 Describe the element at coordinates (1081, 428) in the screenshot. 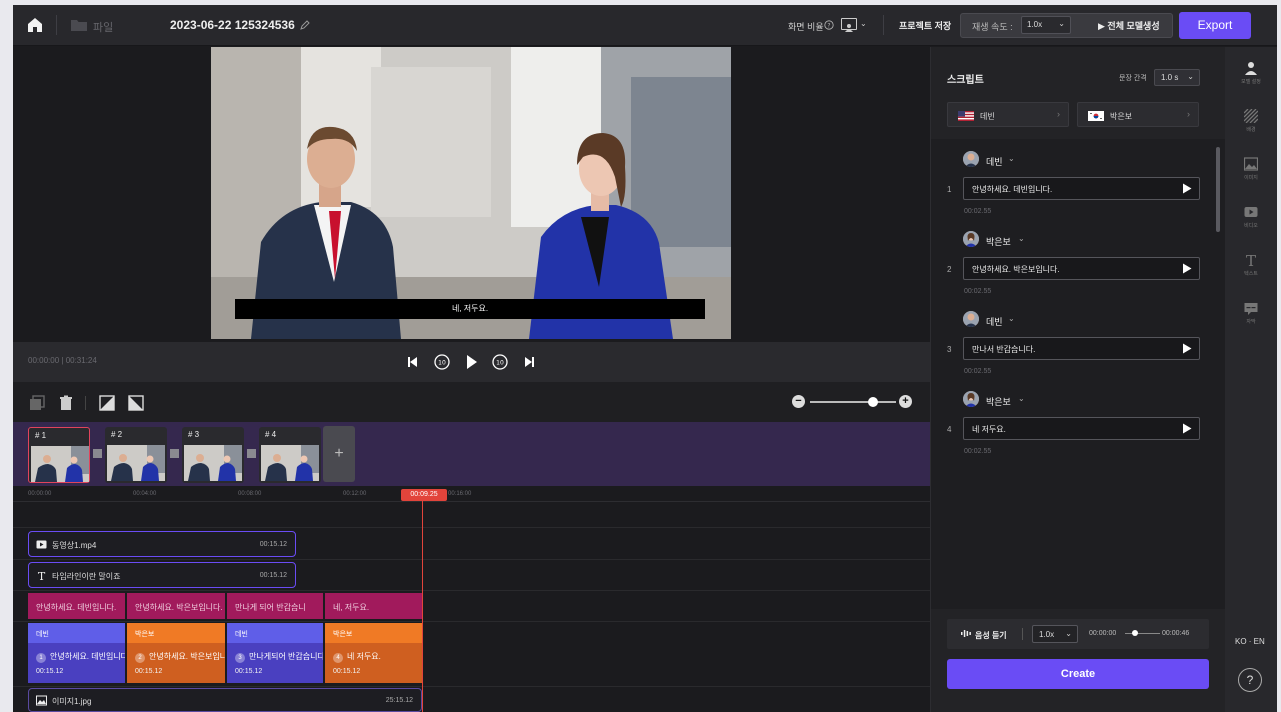

I see `script-input: 네 저두요.` at that location.